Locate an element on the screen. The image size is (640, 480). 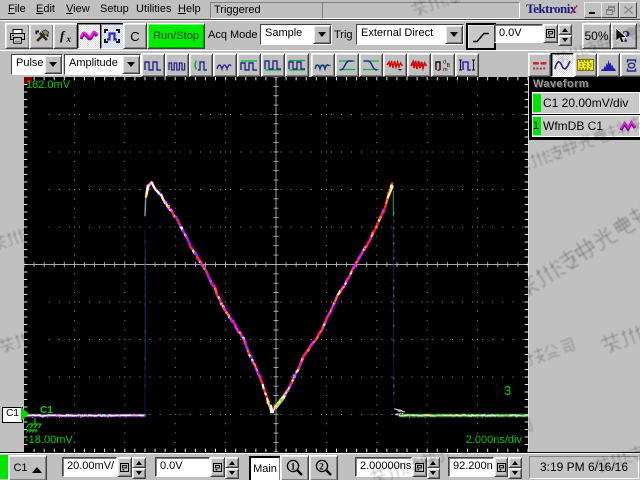
meas-mean-icon is located at coordinates (224, 68).